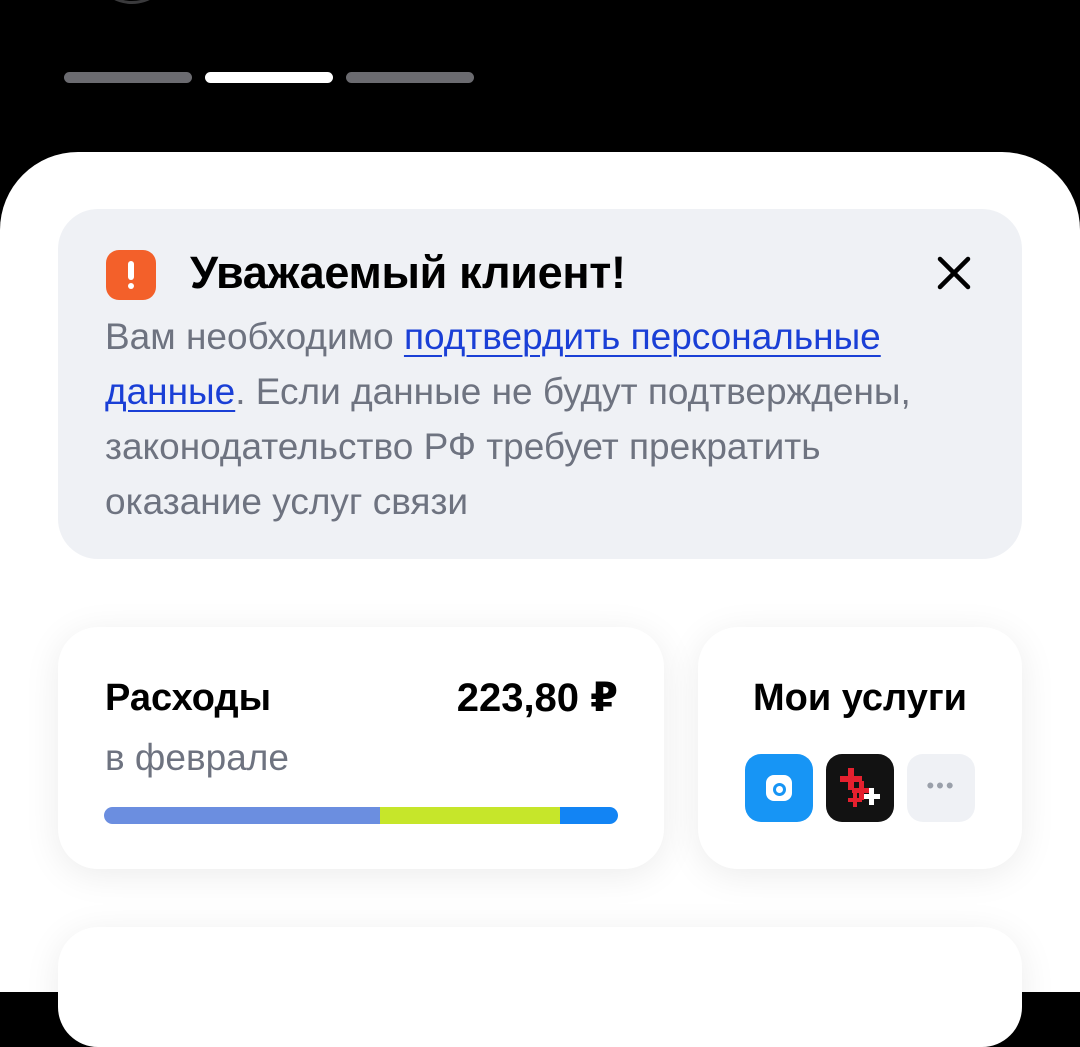  I want to click on alert-title: Уважаемый клиент!, so click(408, 272).